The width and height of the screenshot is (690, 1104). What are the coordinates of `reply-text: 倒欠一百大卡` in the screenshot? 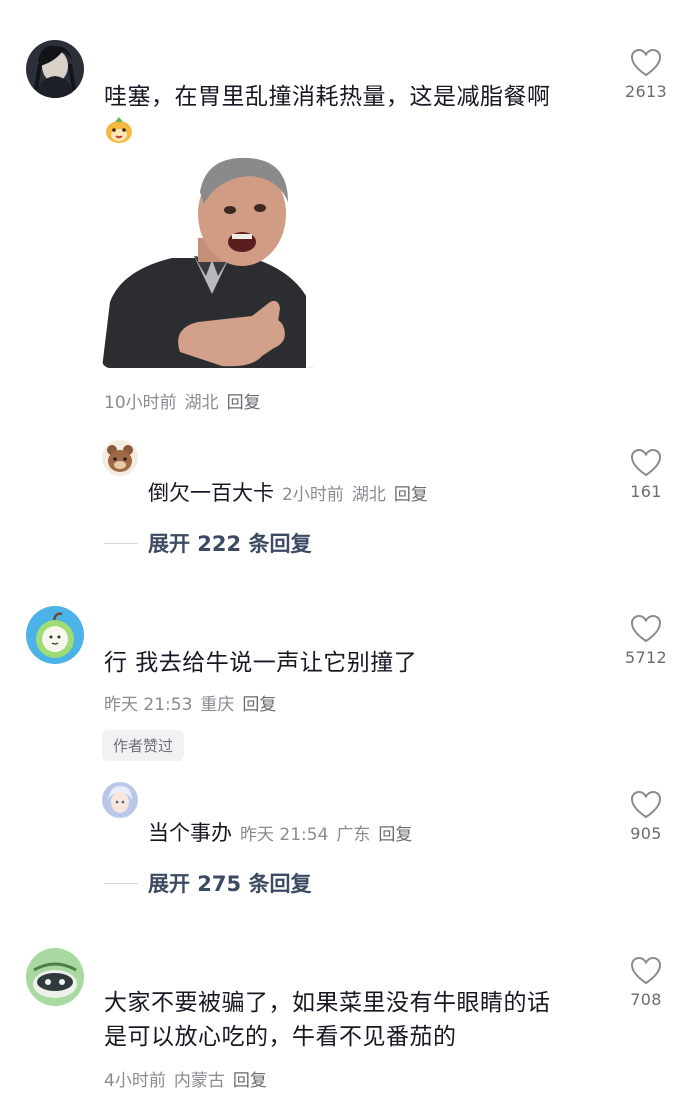 It's located at (211, 493).